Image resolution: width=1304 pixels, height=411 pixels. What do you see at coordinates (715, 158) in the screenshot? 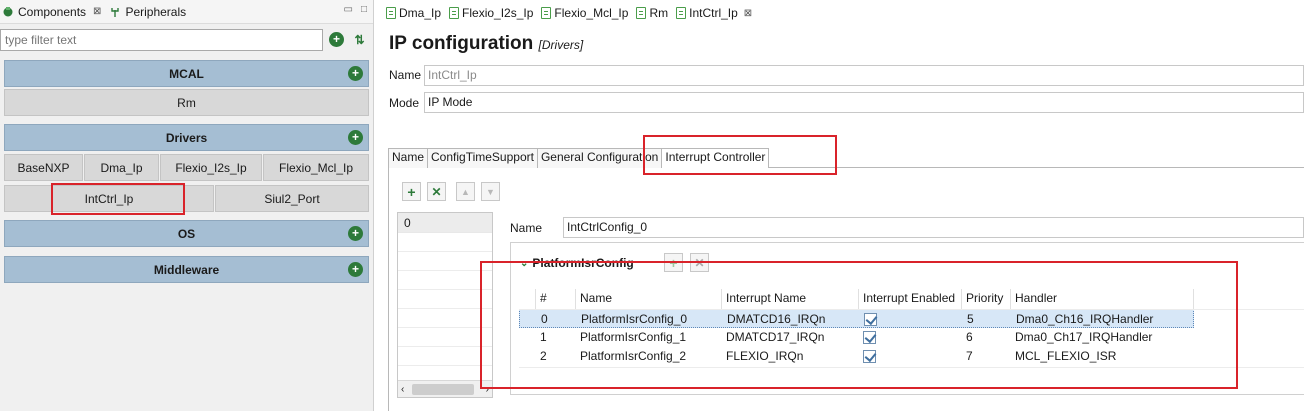
I see `tab-interrupt-controller: Interrupt Controller` at bounding box center [715, 158].